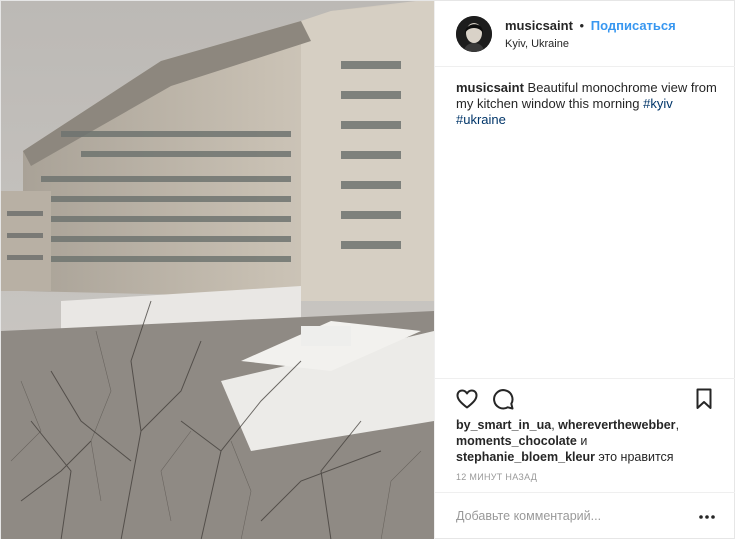 The height and width of the screenshot is (539, 735). What do you see at coordinates (616, 425) in the screenshot?
I see `liker-2: whereverthewebber` at bounding box center [616, 425].